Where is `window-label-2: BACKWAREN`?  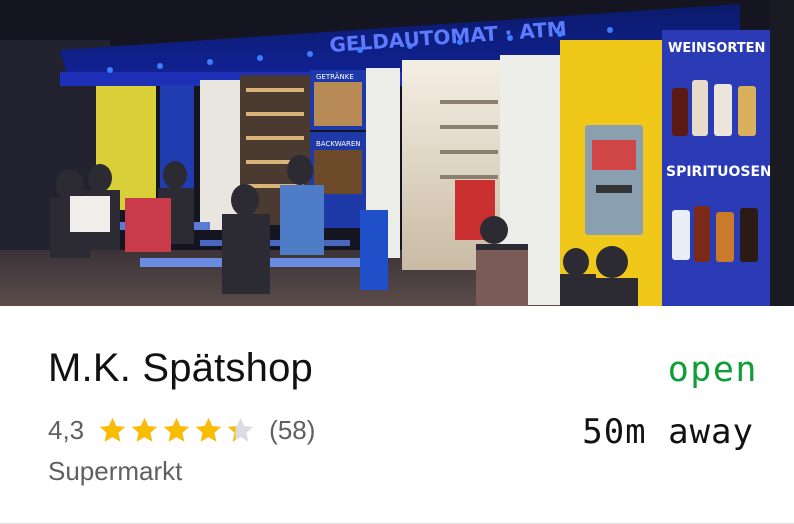 window-label-2: BACKWAREN is located at coordinates (338, 144).